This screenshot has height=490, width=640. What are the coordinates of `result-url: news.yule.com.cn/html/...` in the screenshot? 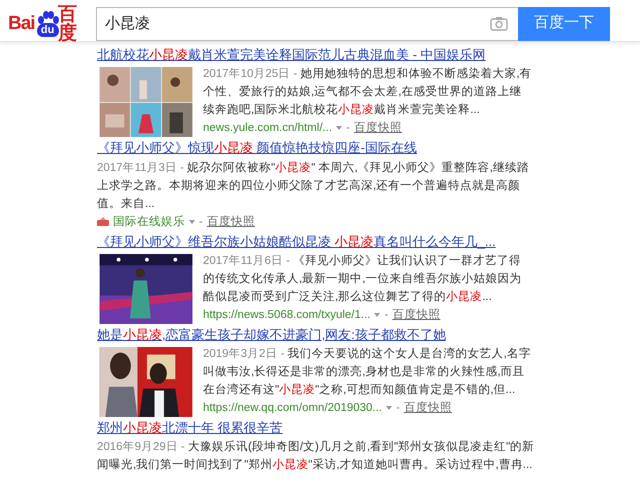 It's located at (267, 128).